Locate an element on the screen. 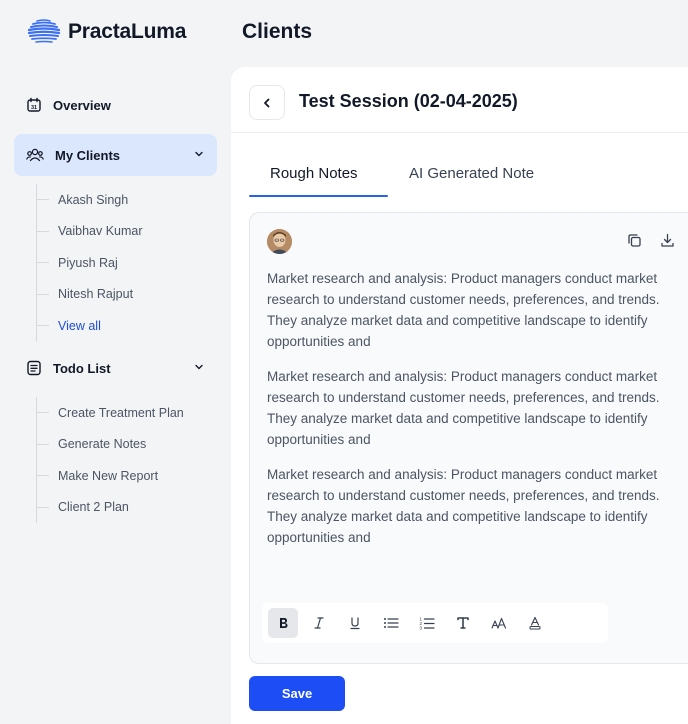 This screenshot has height=724, width=688. bold-button is located at coordinates (283, 623).